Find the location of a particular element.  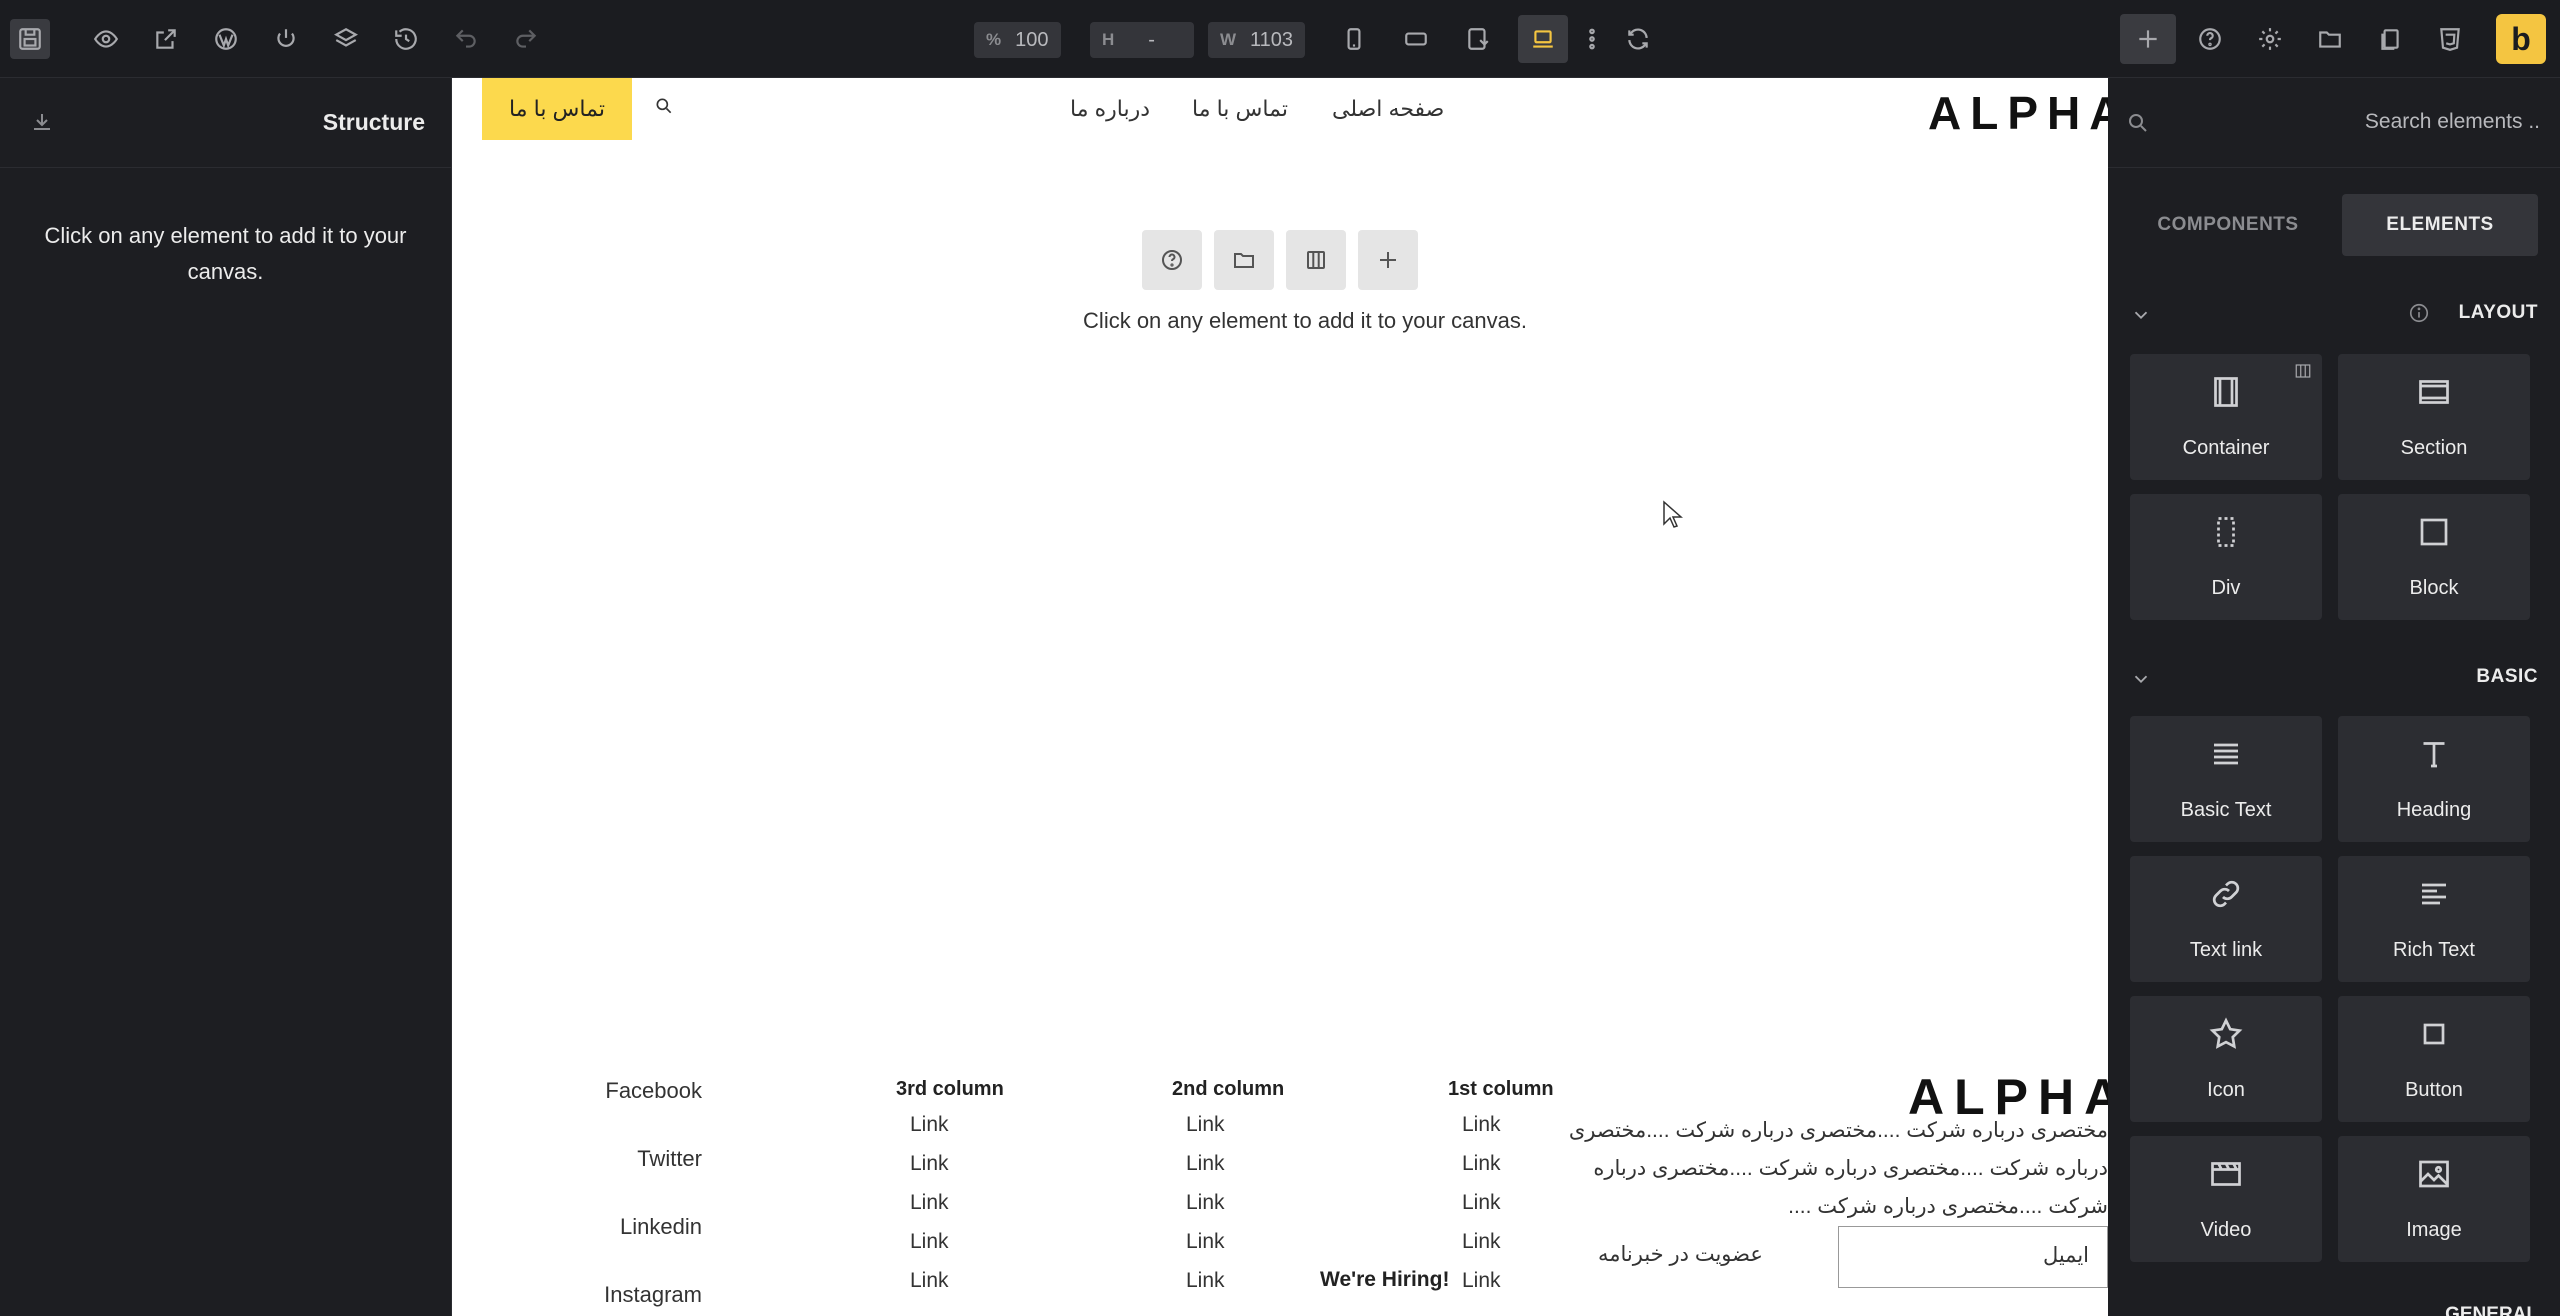

basic-section-title: BASIC is located at coordinates (2507, 676).